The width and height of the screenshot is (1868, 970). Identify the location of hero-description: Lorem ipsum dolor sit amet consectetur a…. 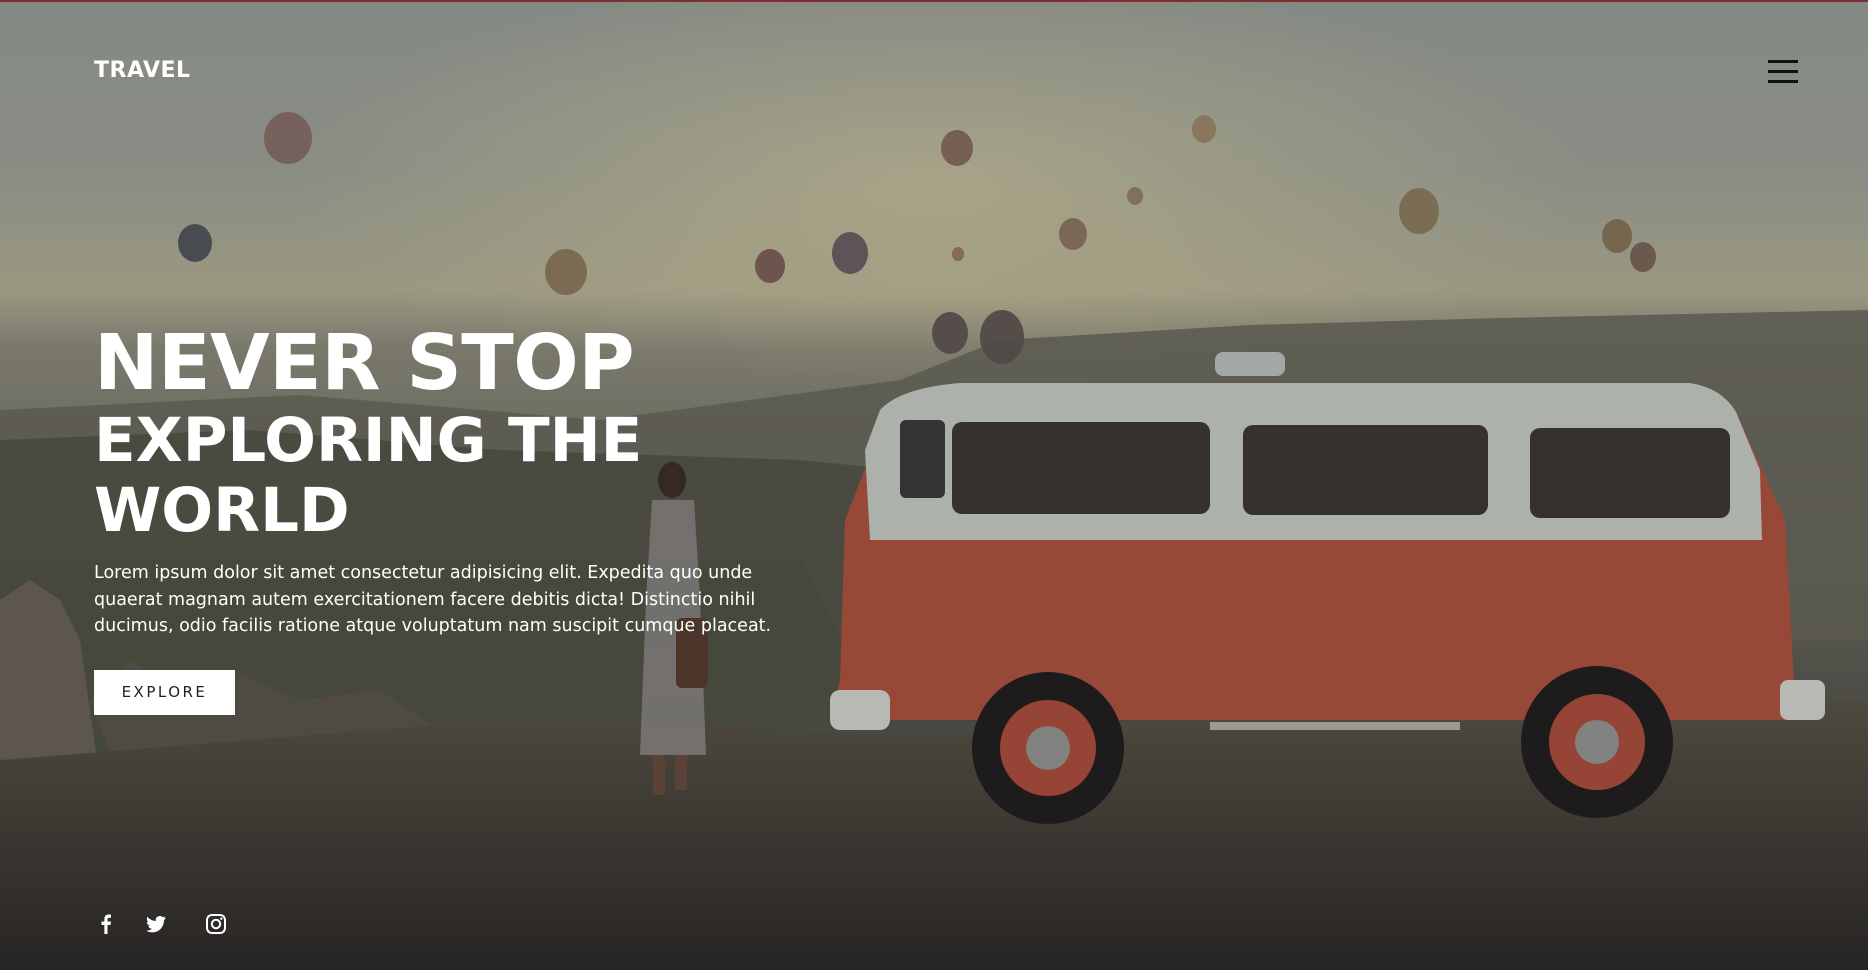
(433, 599).